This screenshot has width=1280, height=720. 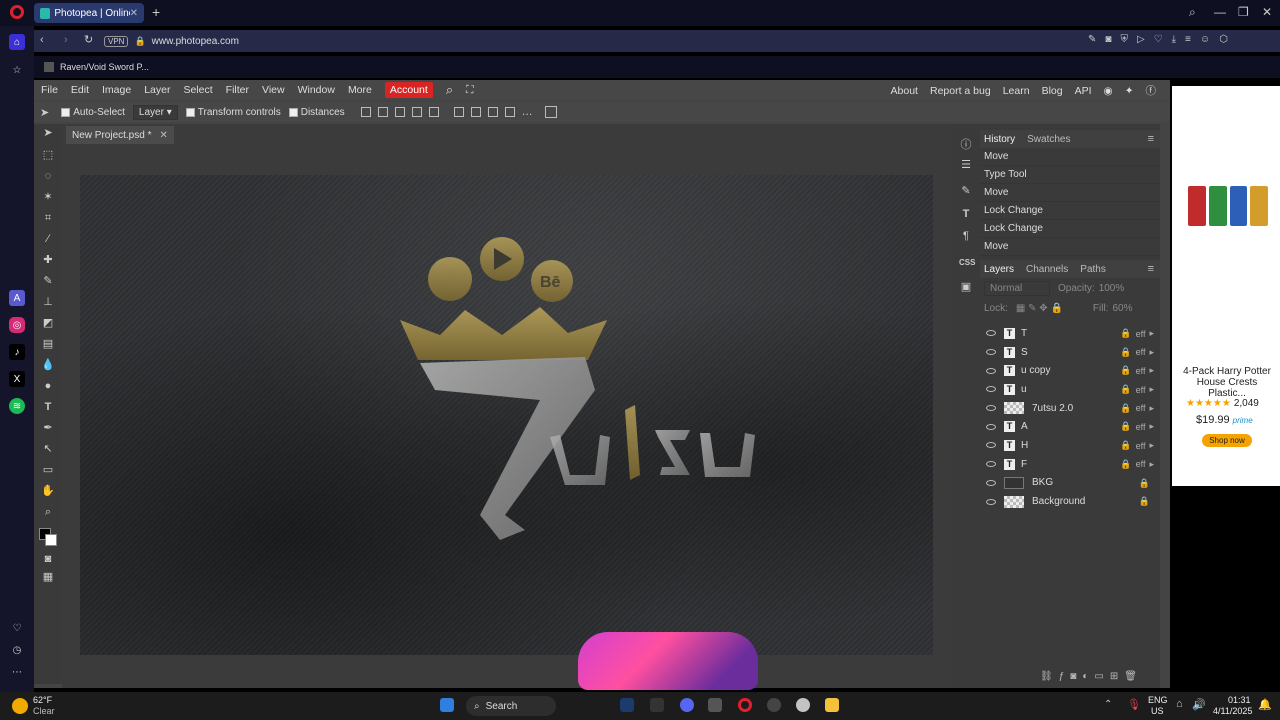 I want to click on layer-row: T S 🔒 eff ▸, so click(x=1070, y=352).